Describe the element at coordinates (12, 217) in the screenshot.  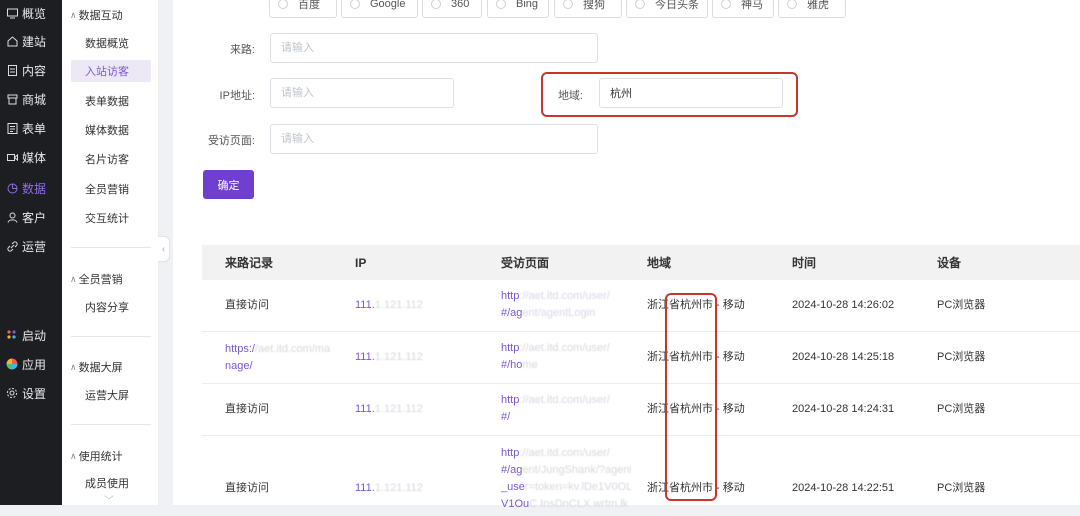
I see `user-icon` at that location.